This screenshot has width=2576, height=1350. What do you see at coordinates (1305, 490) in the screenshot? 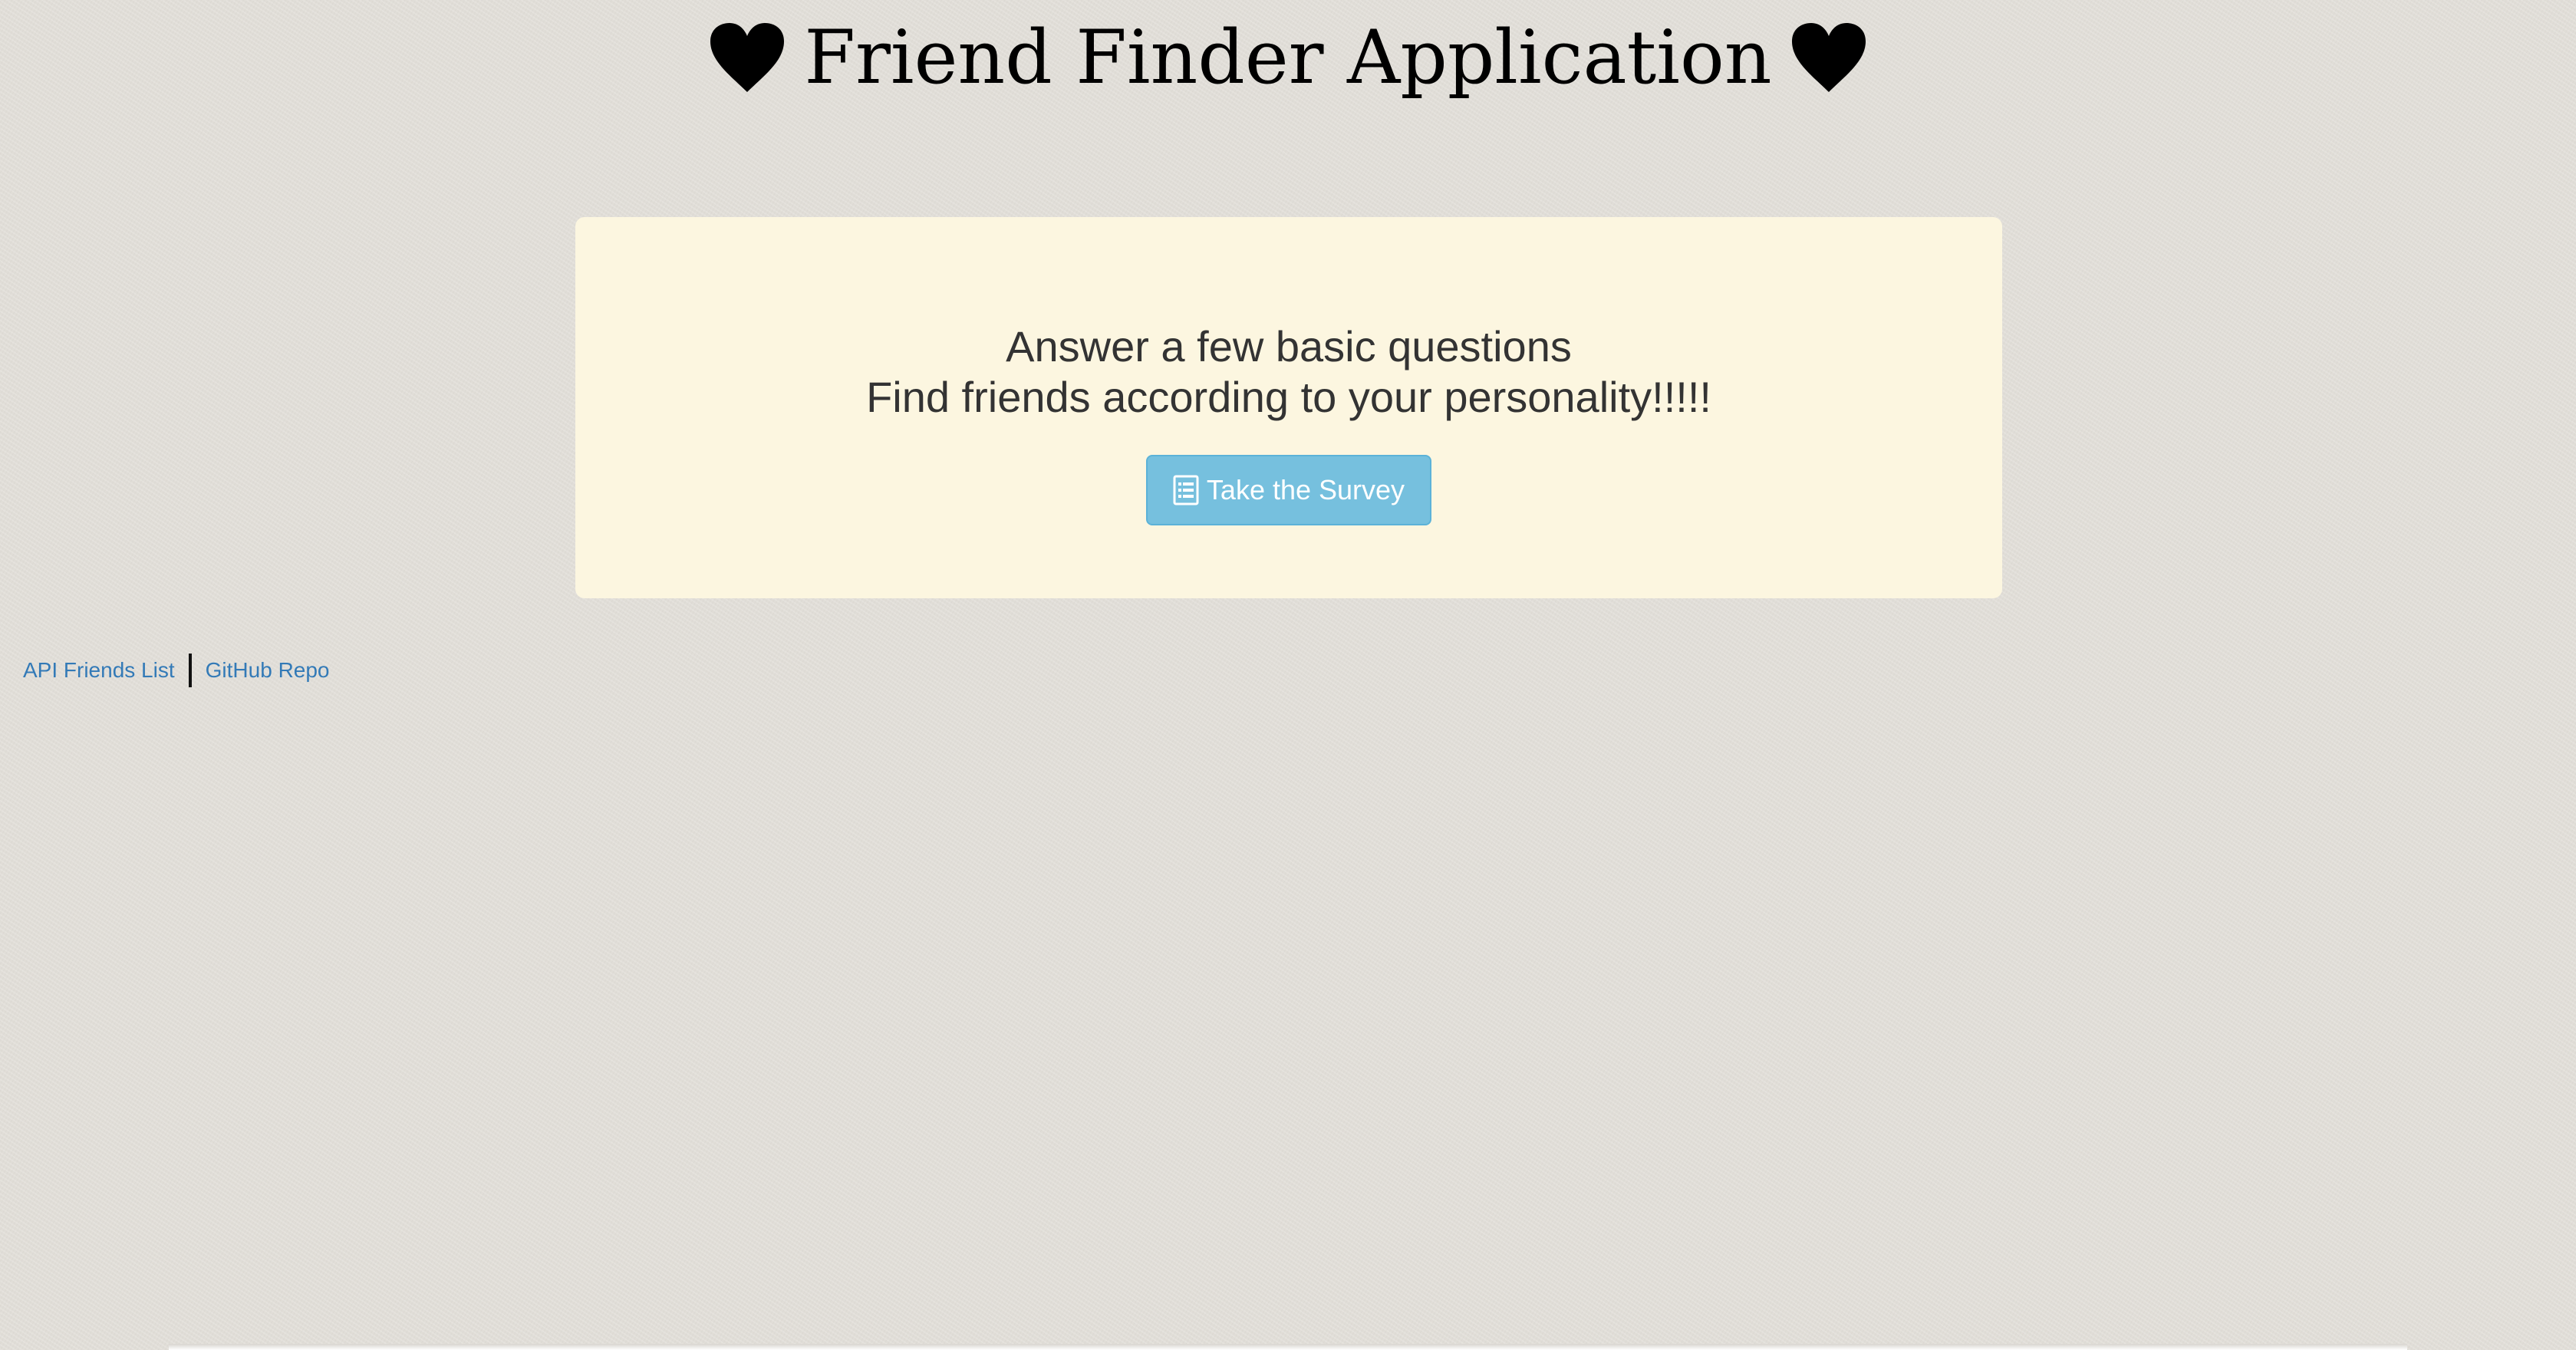
I see `take-survey-label: Take the Survey` at bounding box center [1305, 490].